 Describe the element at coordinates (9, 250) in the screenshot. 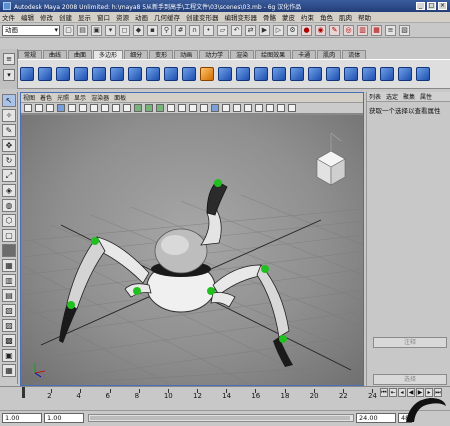

I see `single-pane-layout-icon` at that location.